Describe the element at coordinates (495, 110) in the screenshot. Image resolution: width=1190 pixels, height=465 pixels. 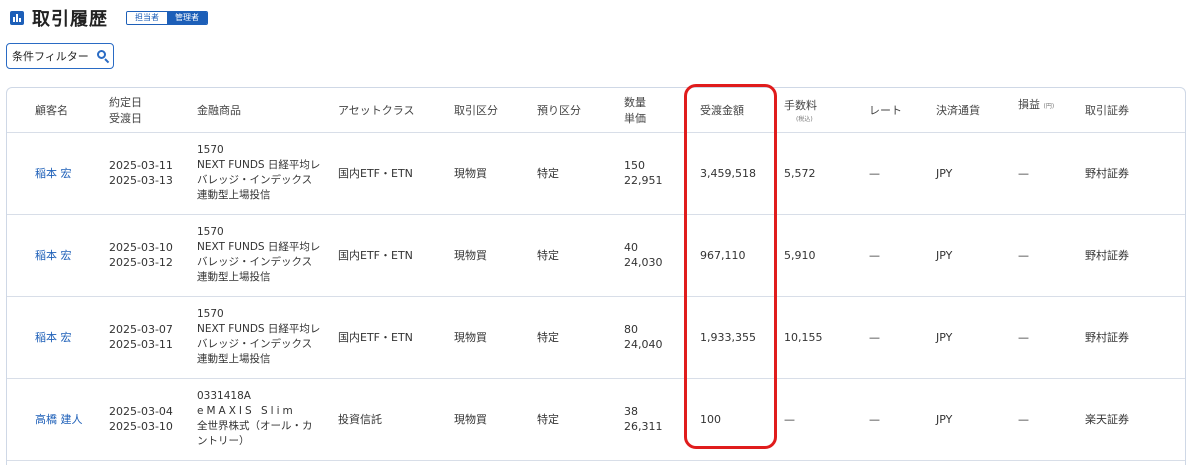
I see `col-trade-type: 取引区分` at that location.